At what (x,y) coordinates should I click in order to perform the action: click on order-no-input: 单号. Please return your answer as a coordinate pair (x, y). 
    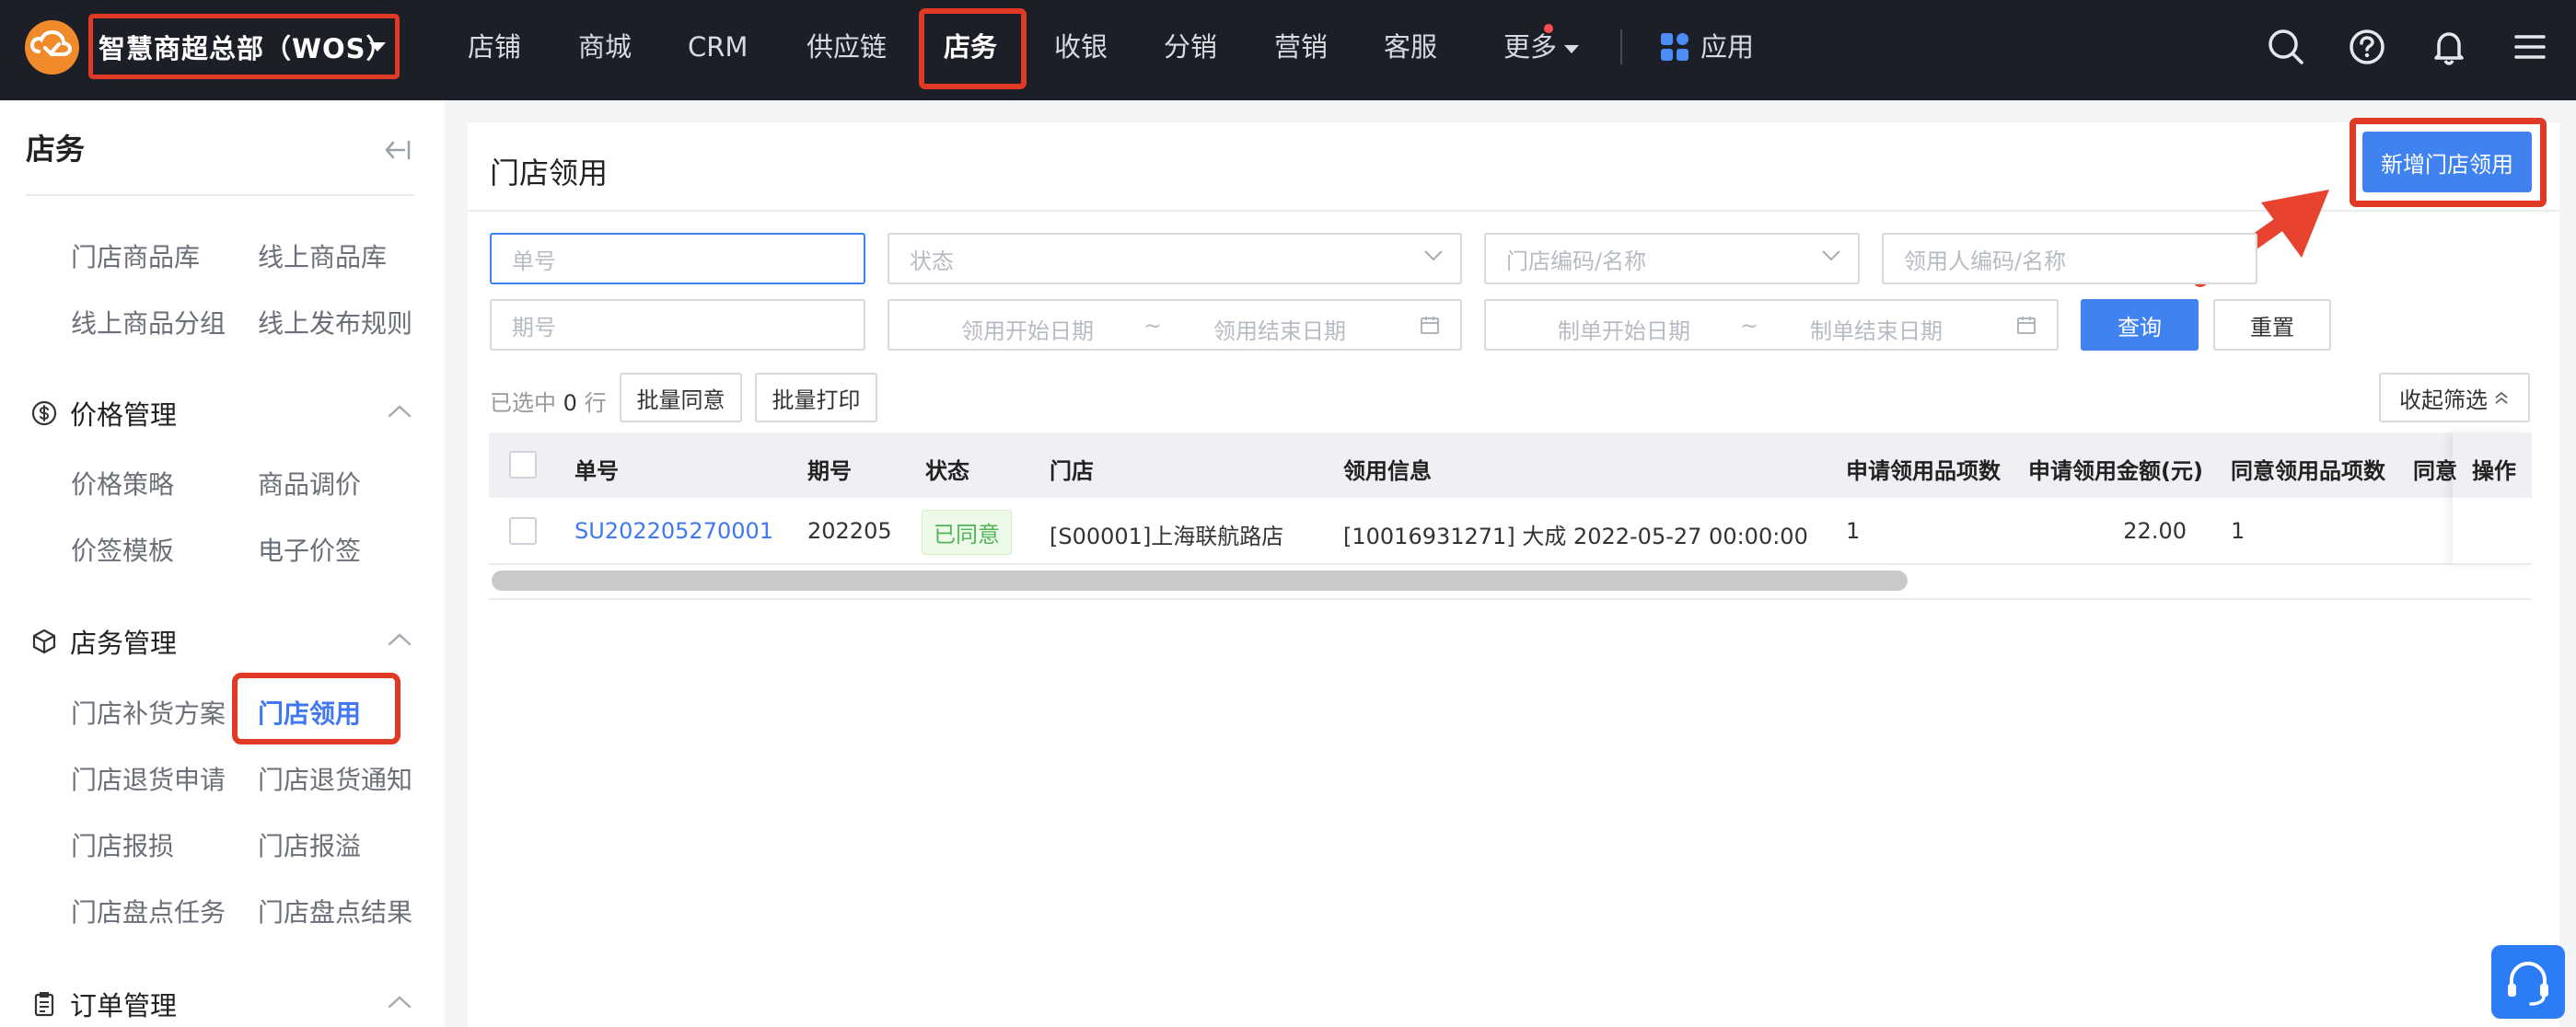
    Looking at the image, I should click on (677, 258).